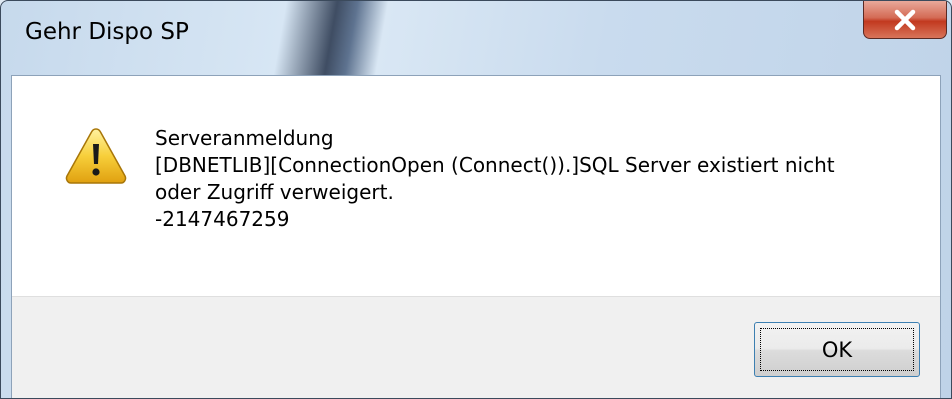 The height and width of the screenshot is (399, 952). I want to click on message-line-code: -2147467259, so click(222, 219).